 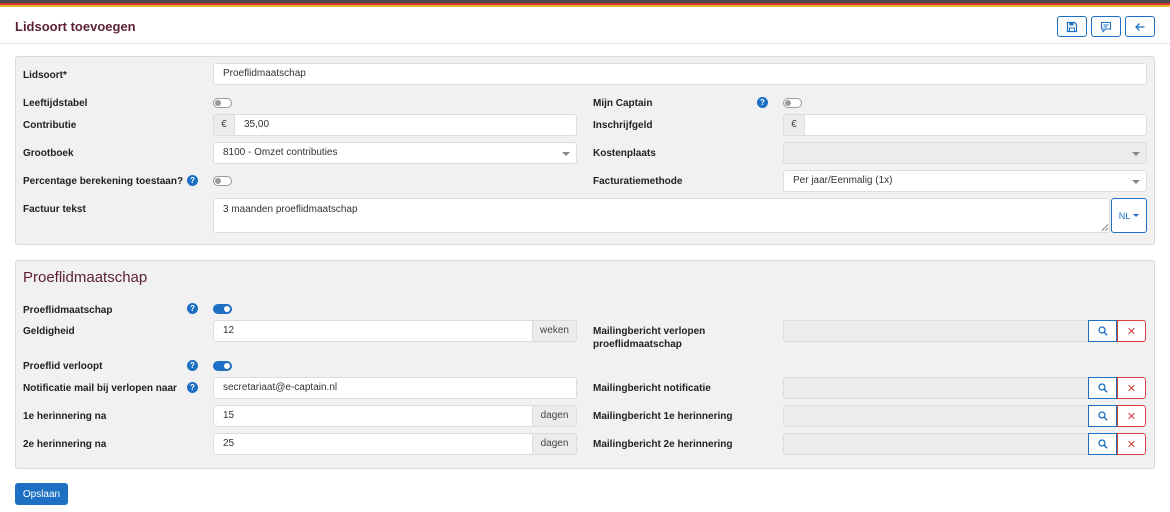 What do you see at coordinates (554, 416) in the screenshot?
I see `herinnering1-unit: dagen` at bounding box center [554, 416].